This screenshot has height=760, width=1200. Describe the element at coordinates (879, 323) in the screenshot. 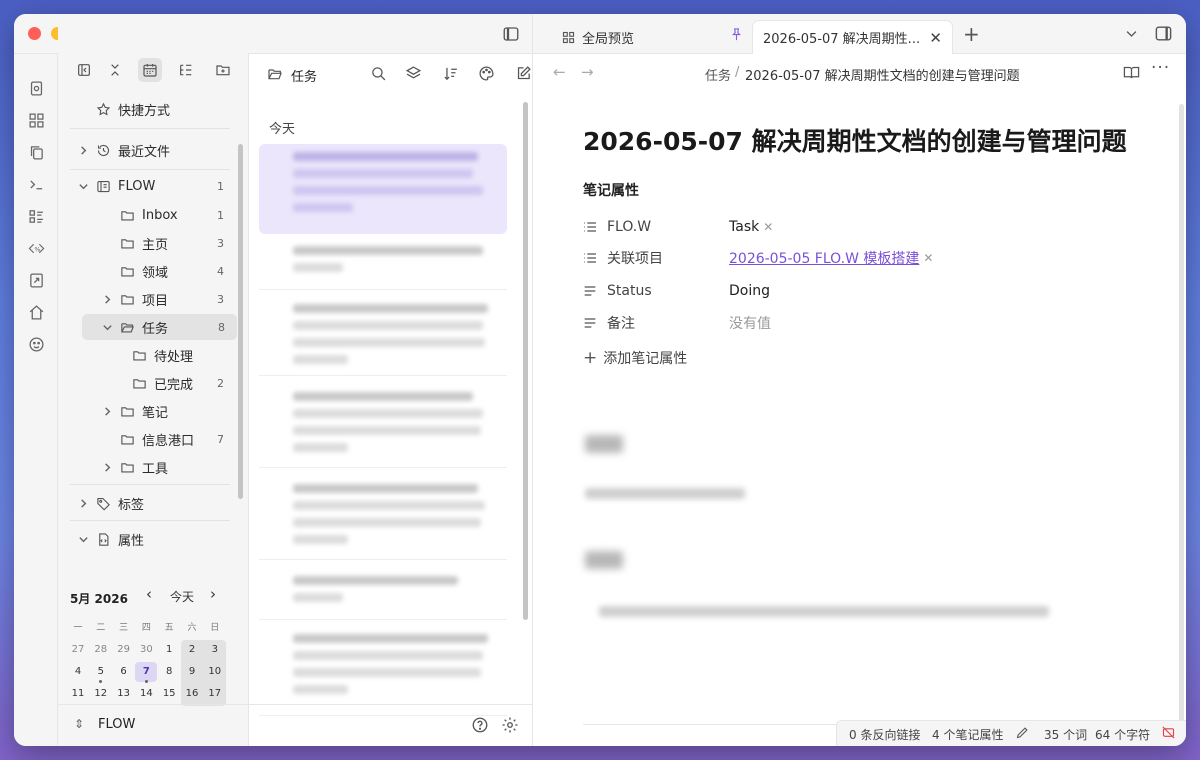

I see `property-row-note: 备注 没有值` at that location.